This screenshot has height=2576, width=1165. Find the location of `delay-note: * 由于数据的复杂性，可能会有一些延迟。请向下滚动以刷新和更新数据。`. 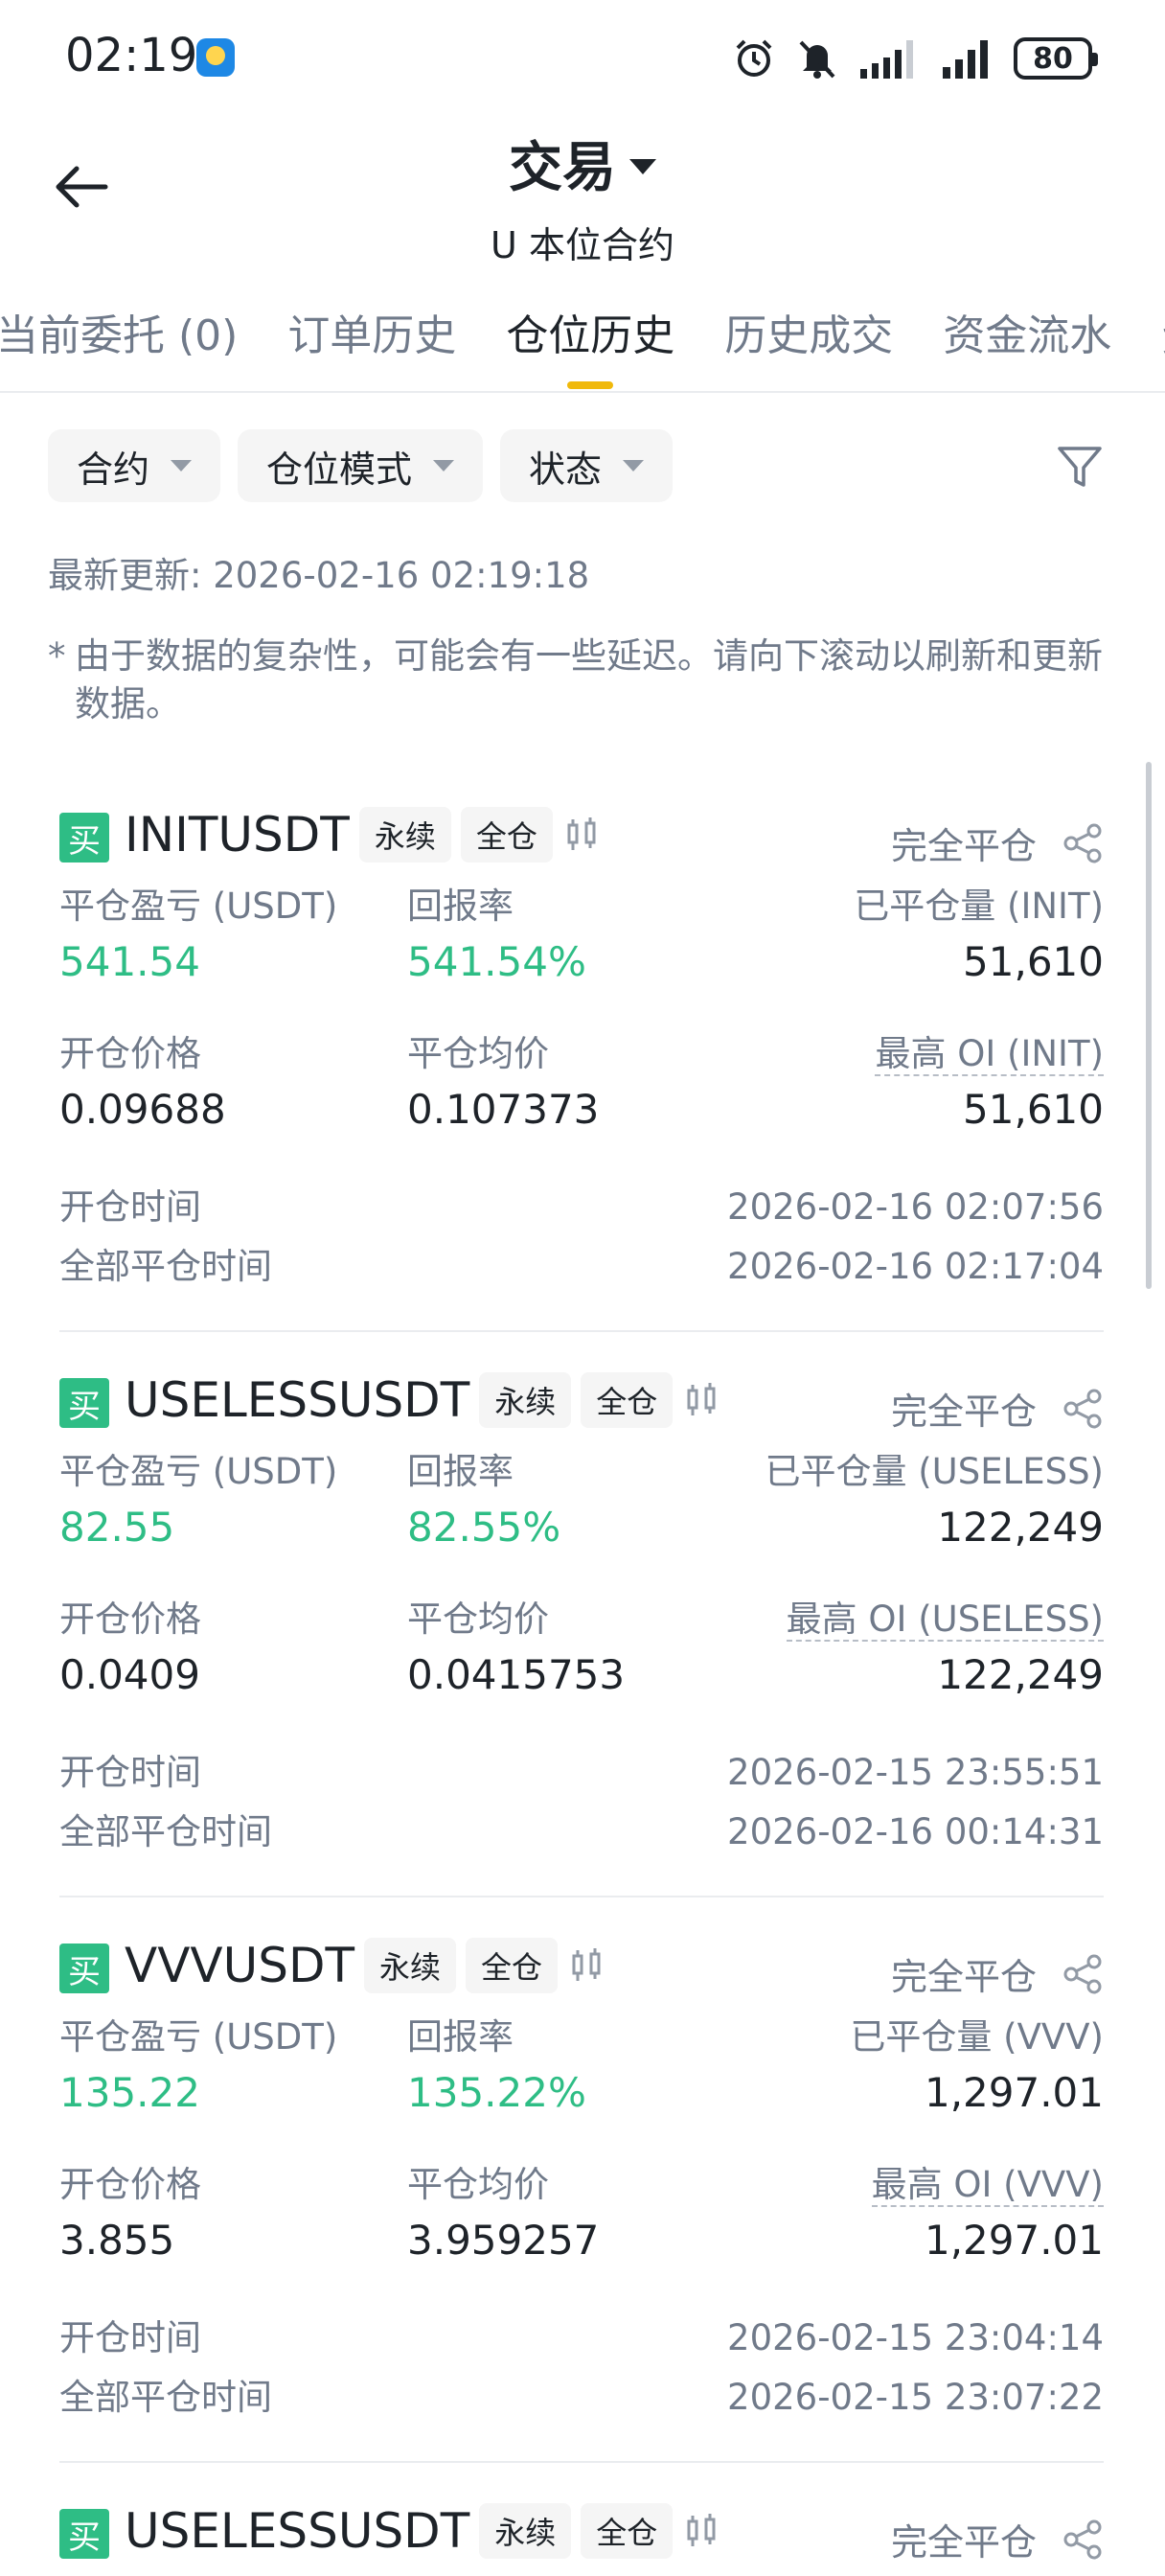

delay-note: * 由于数据的复杂性，可能会有一些延迟。请向下滚动以刷新和更新数据。 is located at coordinates (580, 680).